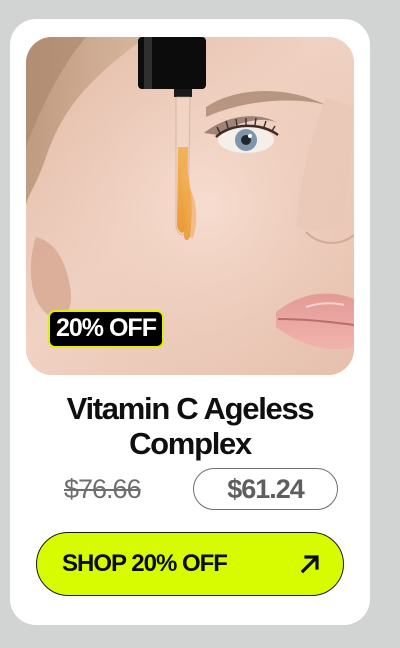 Image resolution: width=400 pixels, height=648 pixels. Describe the element at coordinates (310, 564) in the screenshot. I see `arrow-up-right-icon` at that location.